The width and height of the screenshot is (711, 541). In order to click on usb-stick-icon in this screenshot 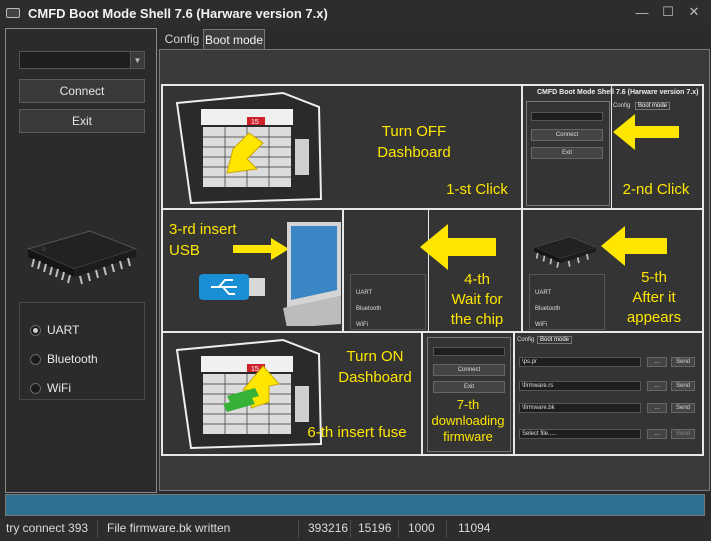, I will do `click(232, 287)`.